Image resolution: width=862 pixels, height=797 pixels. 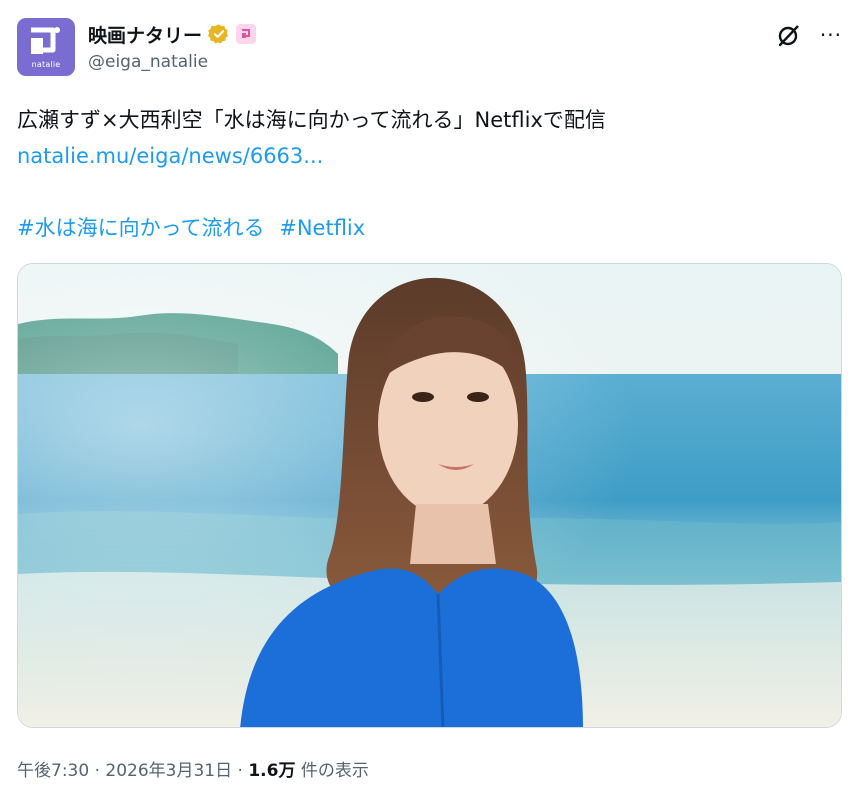 What do you see at coordinates (272, 771) in the screenshot?
I see `views-count: 1.6万` at bounding box center [272, 771].